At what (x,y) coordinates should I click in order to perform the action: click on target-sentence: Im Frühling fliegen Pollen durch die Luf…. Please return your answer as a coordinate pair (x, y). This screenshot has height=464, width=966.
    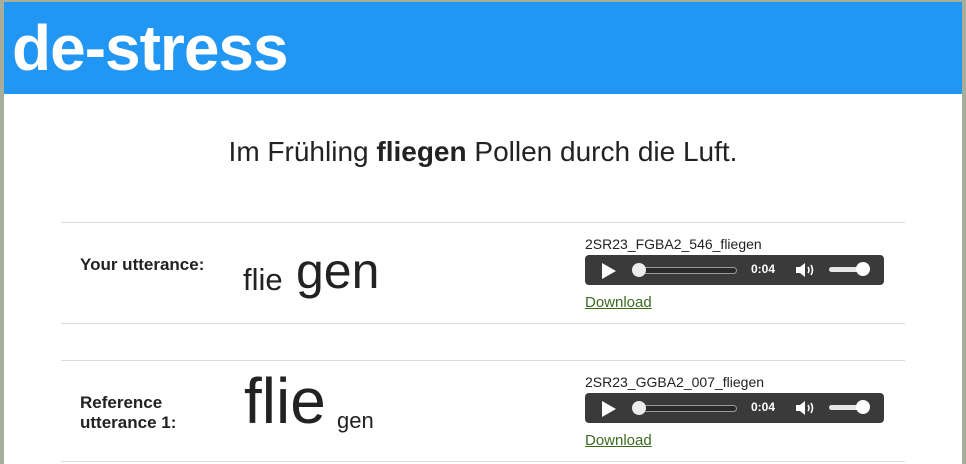
    Looking at the image, I should click on (483, 152).